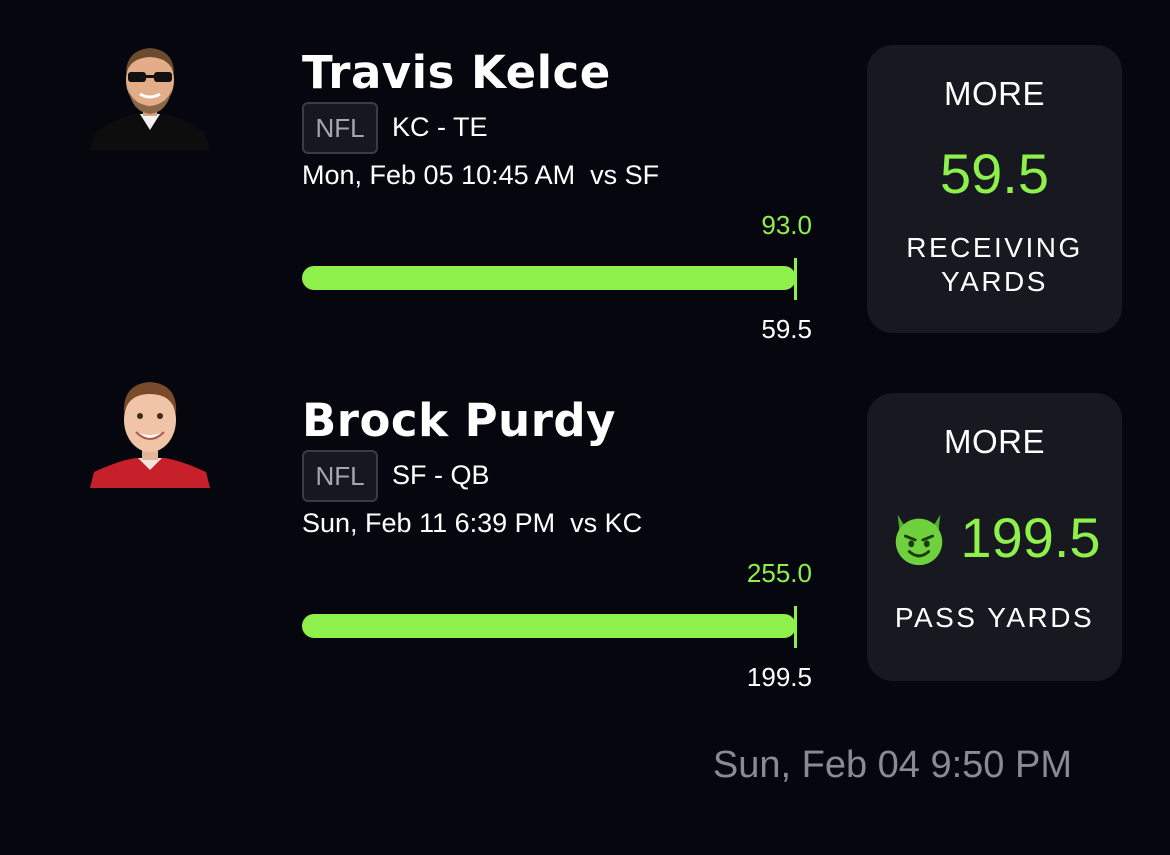 Image resolution: width=1170 pixels, height=855 pixels. I want to click on player-name: Travis Kelce, so click(456, 72).